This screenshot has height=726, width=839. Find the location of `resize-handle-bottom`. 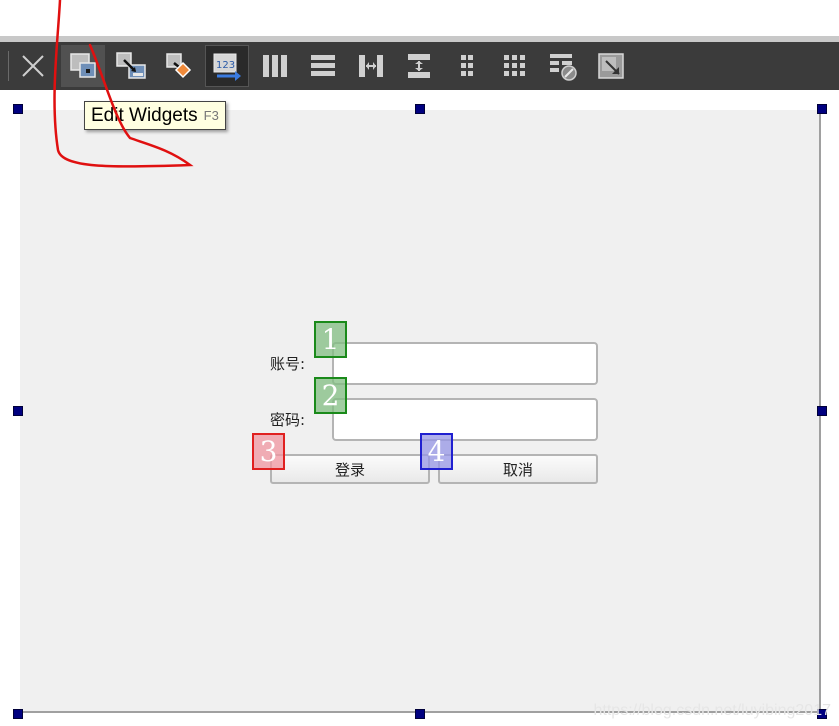

resize-handle-bottom is located at coordinates (420, 714).